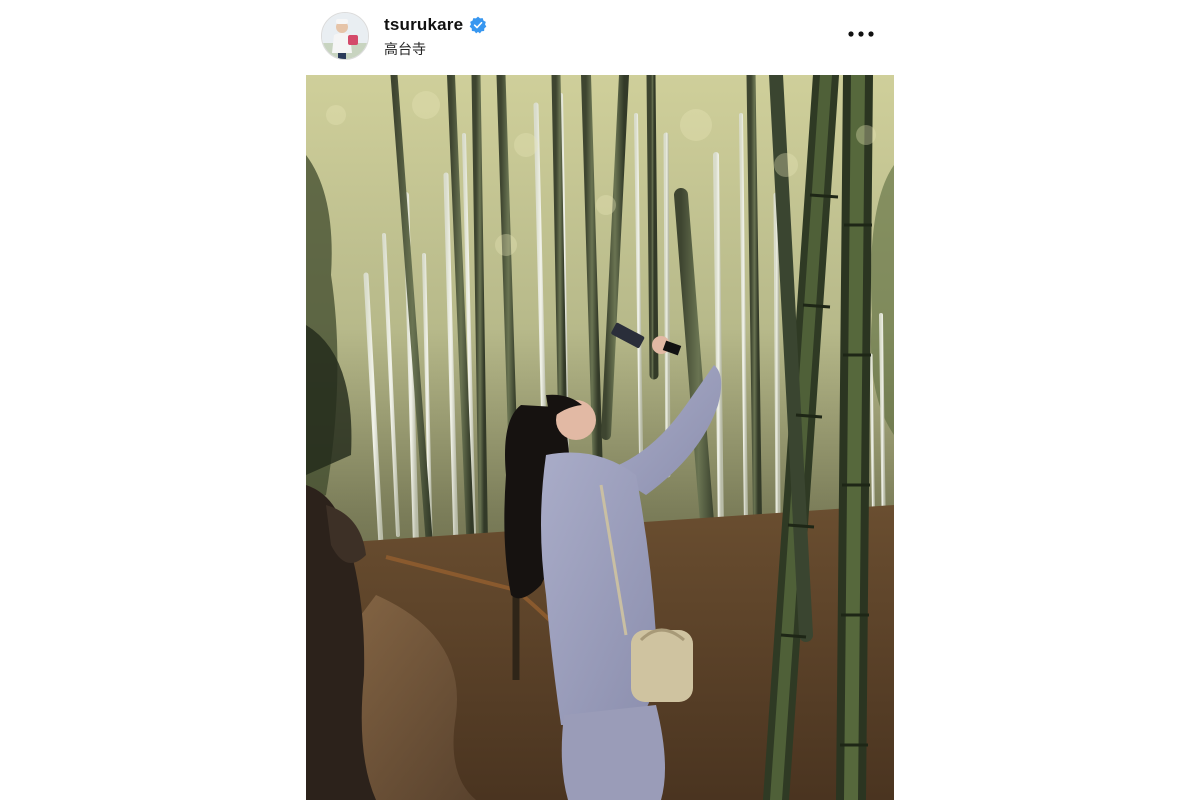 The image size is (1200, 800). I want to click on more-options-button, so click(861, 34).